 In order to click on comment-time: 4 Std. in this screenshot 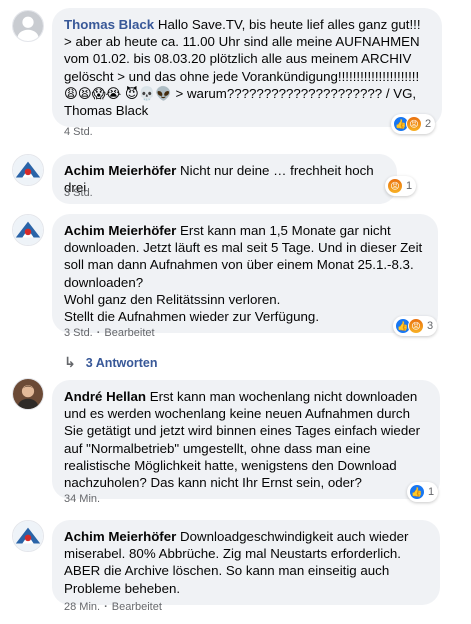, I will do `click(78, 132)`.